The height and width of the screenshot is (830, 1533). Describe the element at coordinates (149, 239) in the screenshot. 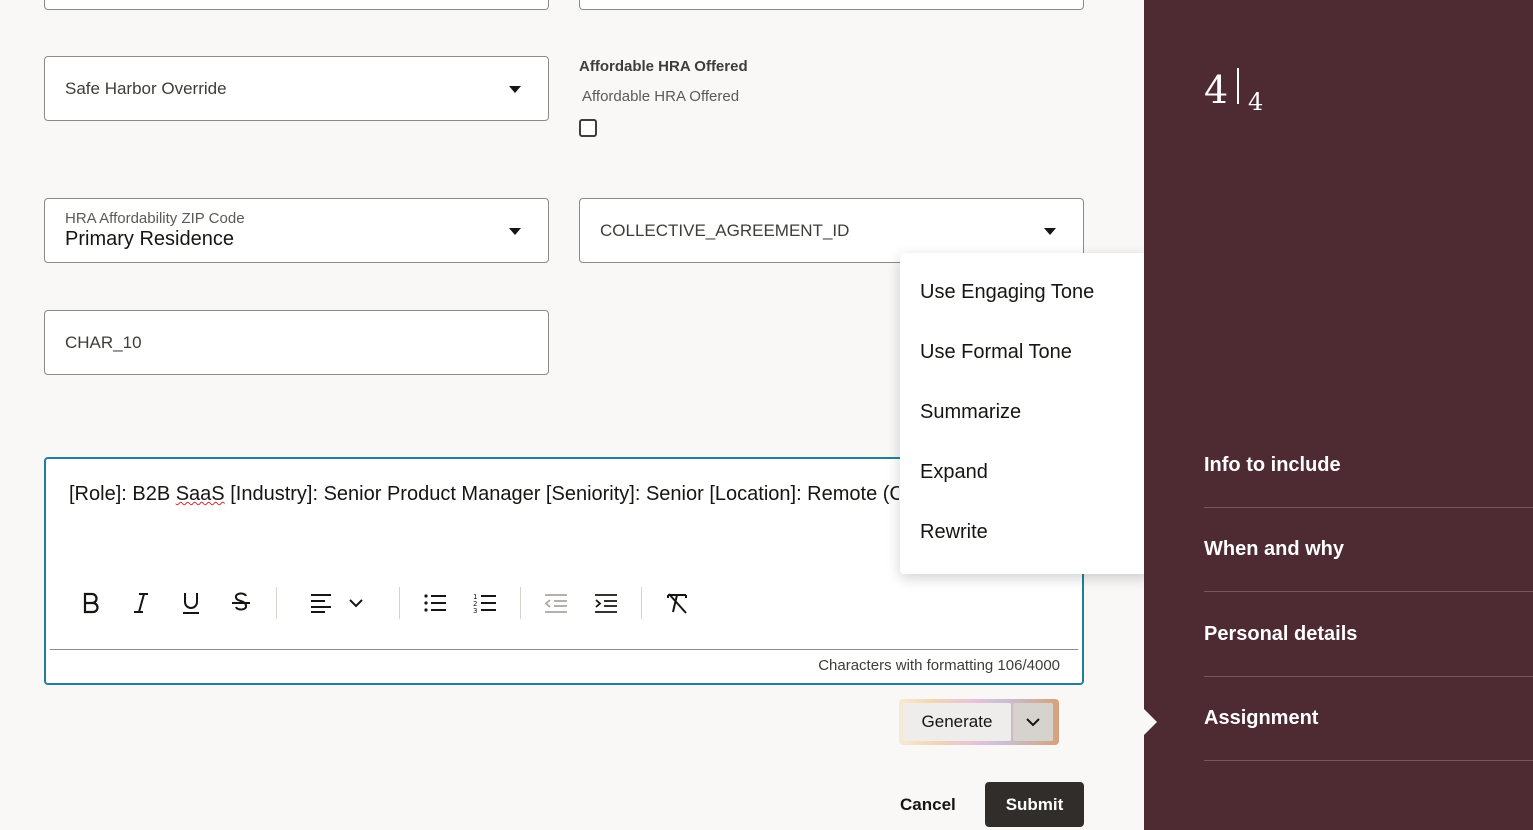

I see `hra-zip-value: Primary Residence` at that location.